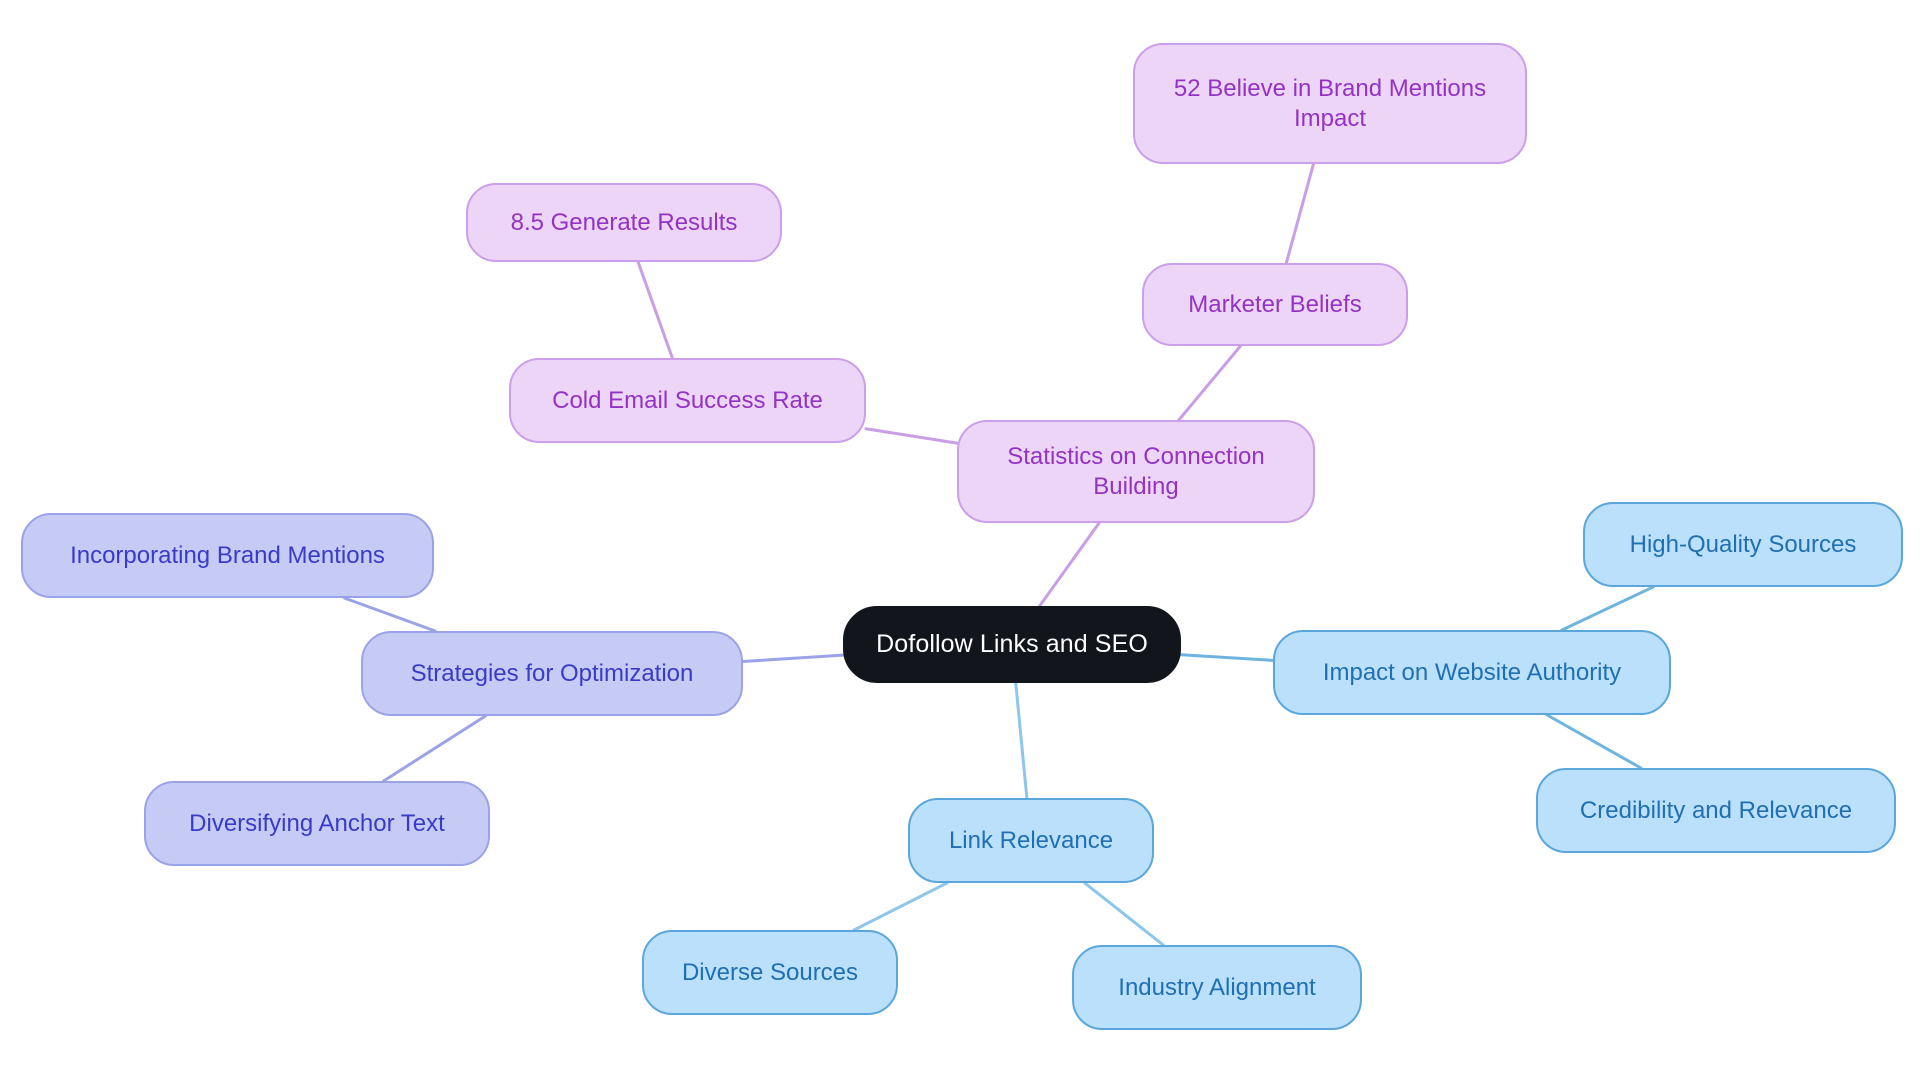 Image resolution: width=1920 pixels, height=1083 pixels. Describe the element at coordinates (655, 310) in the screenshot. I see `edge-cold-email-success-rate-to-generate-results` at that location.